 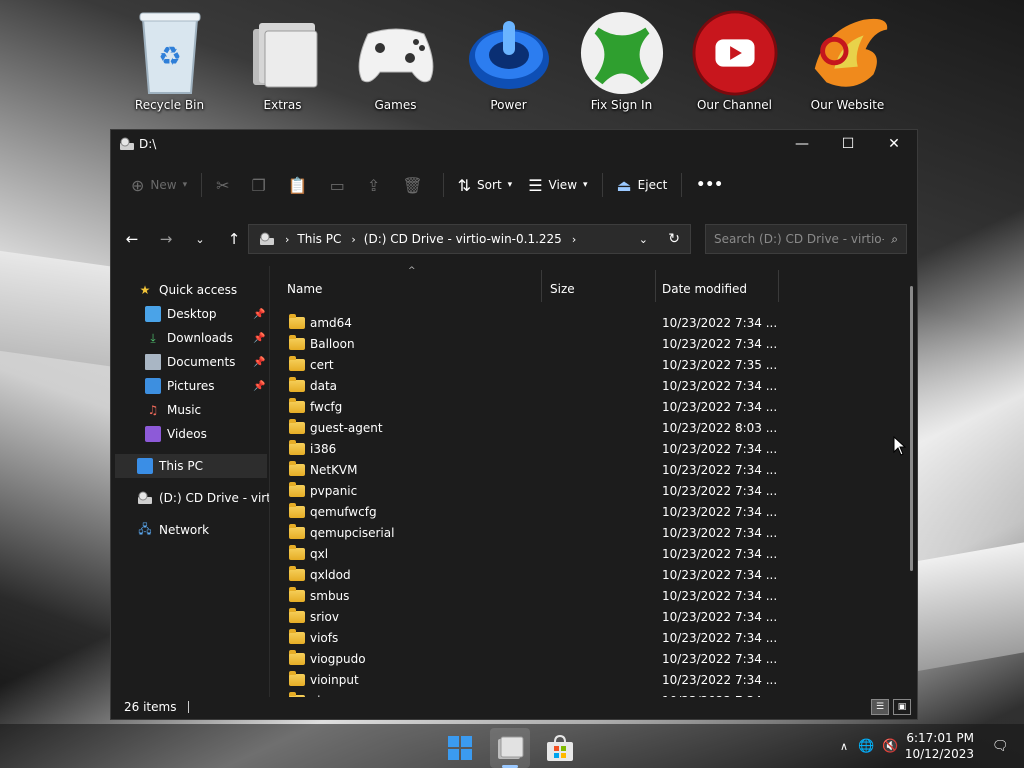 What do you see at coordinates (207, 386) in the screenshot?
I see `nav-item-pictures: Pictures 📌` at bounding box center [207, 386].